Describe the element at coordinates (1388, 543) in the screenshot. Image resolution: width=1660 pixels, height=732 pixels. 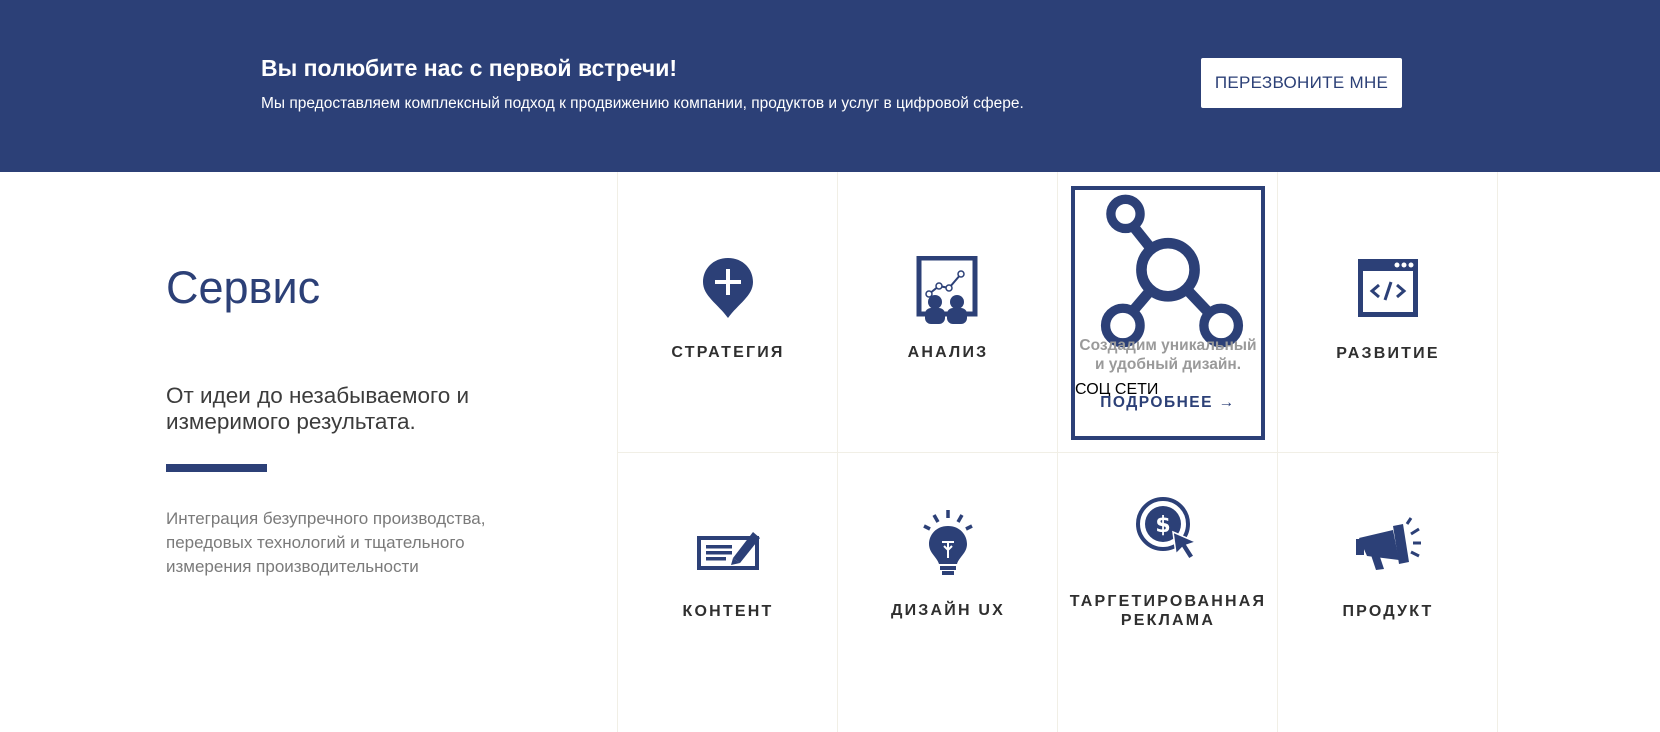
I see `megaphone-icon` at that location.